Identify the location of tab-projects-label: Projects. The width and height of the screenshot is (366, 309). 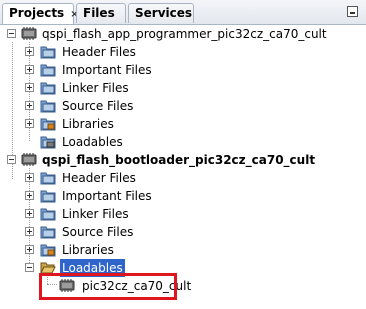
(37, 13).